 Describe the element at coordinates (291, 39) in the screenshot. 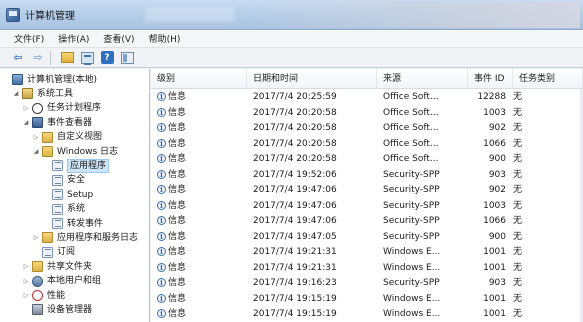

I see `menu-bar: 文件(F) 操作(A) 查看(V) 帮助(H)` at that location.